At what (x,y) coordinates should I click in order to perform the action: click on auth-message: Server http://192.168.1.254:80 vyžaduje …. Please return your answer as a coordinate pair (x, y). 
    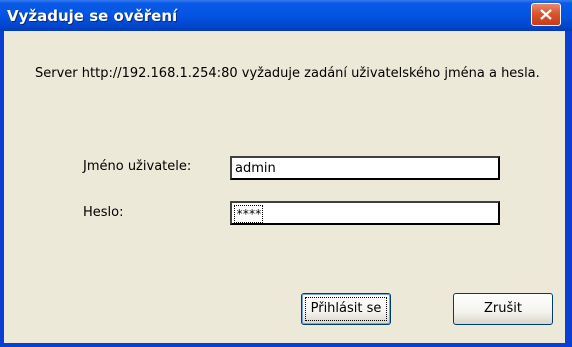
    Looking at the image, I should click on (287, 73).